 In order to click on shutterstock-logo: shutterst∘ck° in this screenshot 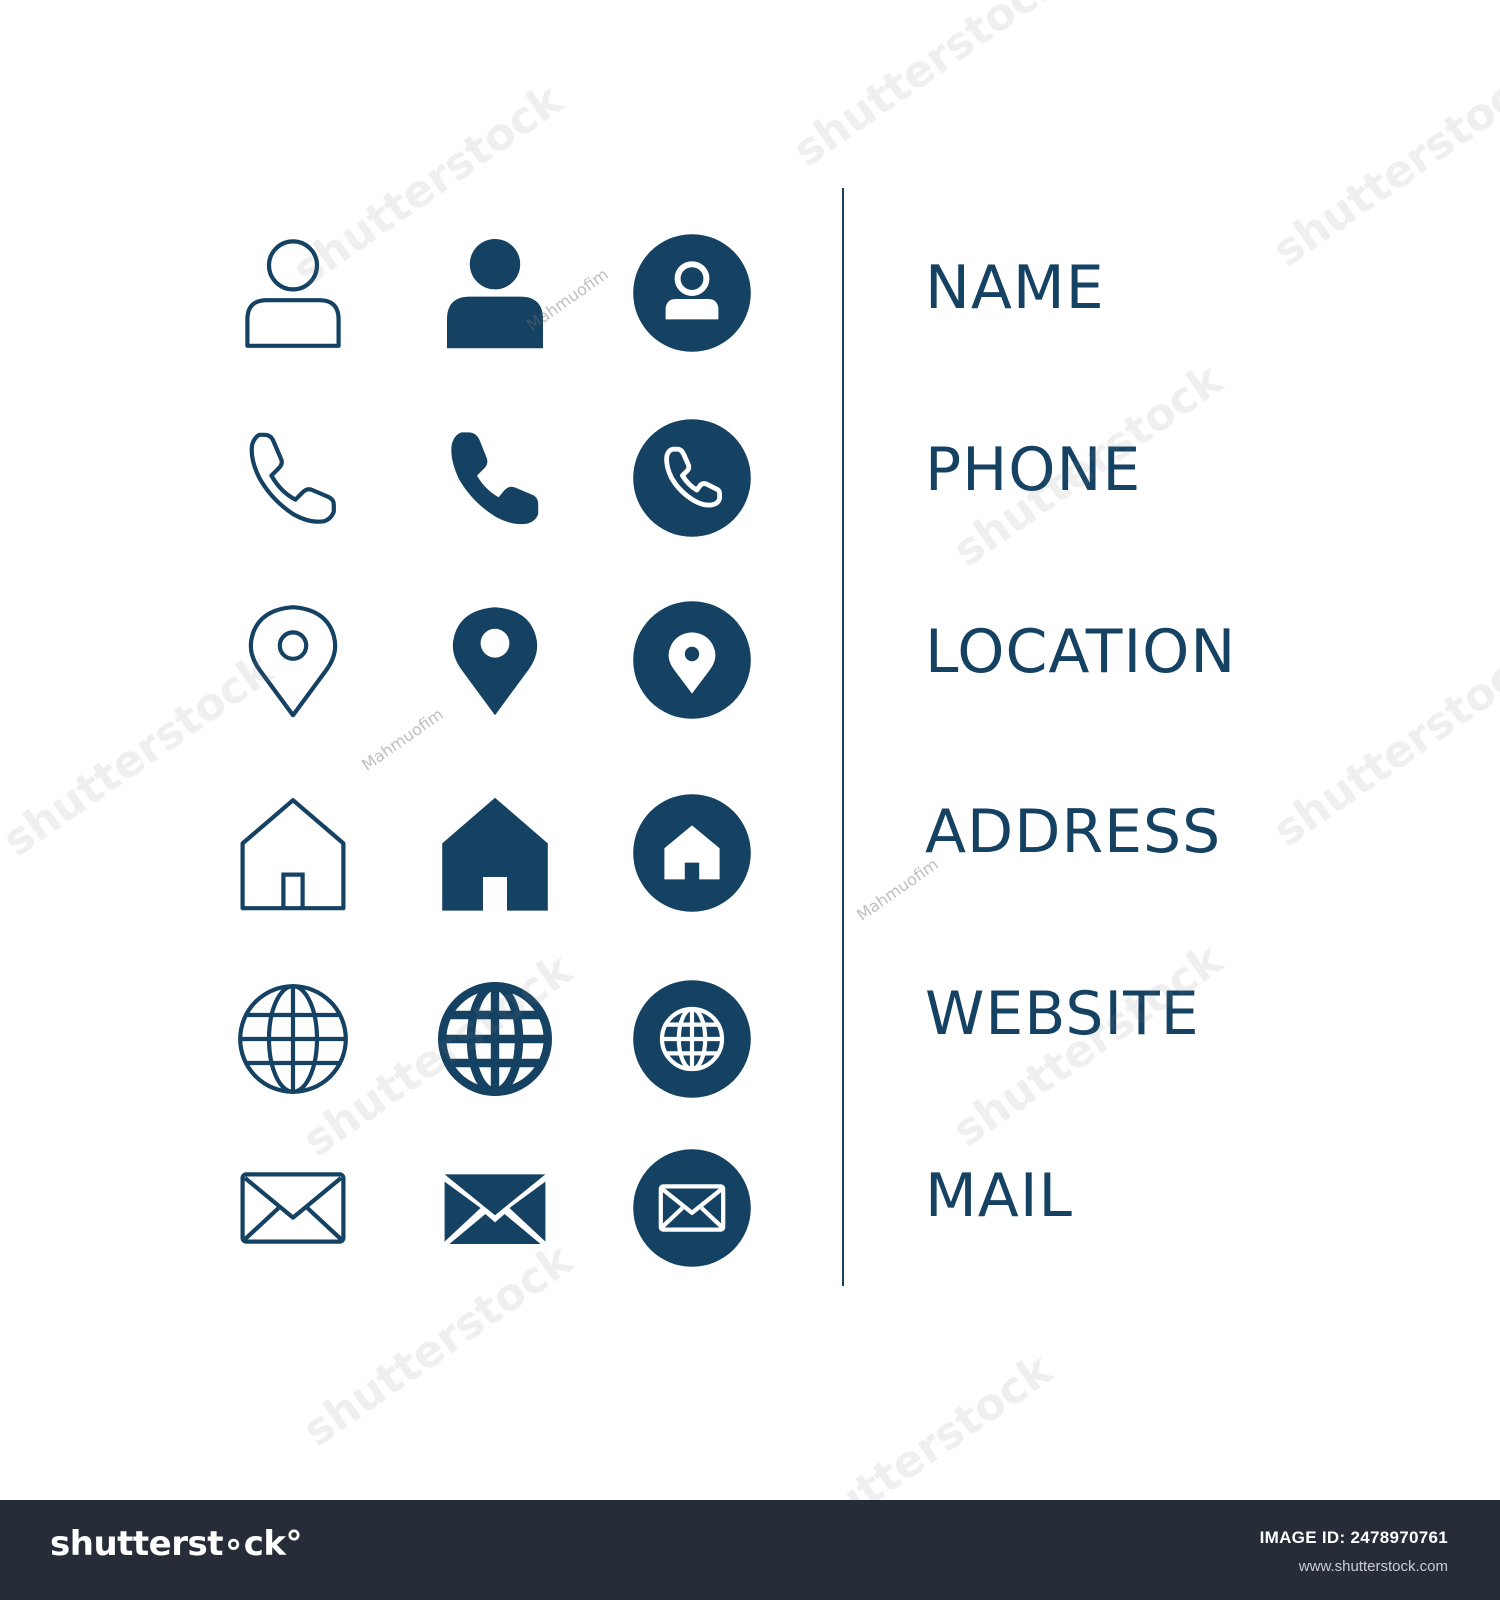, I will do `click(176, 1544)`.